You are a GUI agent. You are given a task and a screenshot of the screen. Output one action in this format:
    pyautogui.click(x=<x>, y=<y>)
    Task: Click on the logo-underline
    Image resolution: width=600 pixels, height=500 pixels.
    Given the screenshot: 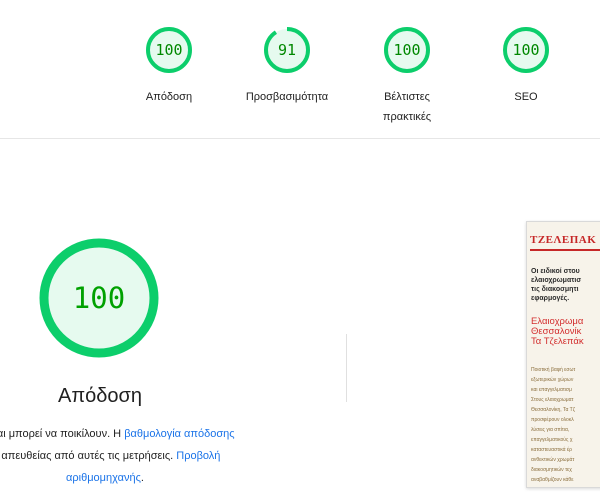 What is the action you would take?
    pyautogui.click(x=565, y=250)
    